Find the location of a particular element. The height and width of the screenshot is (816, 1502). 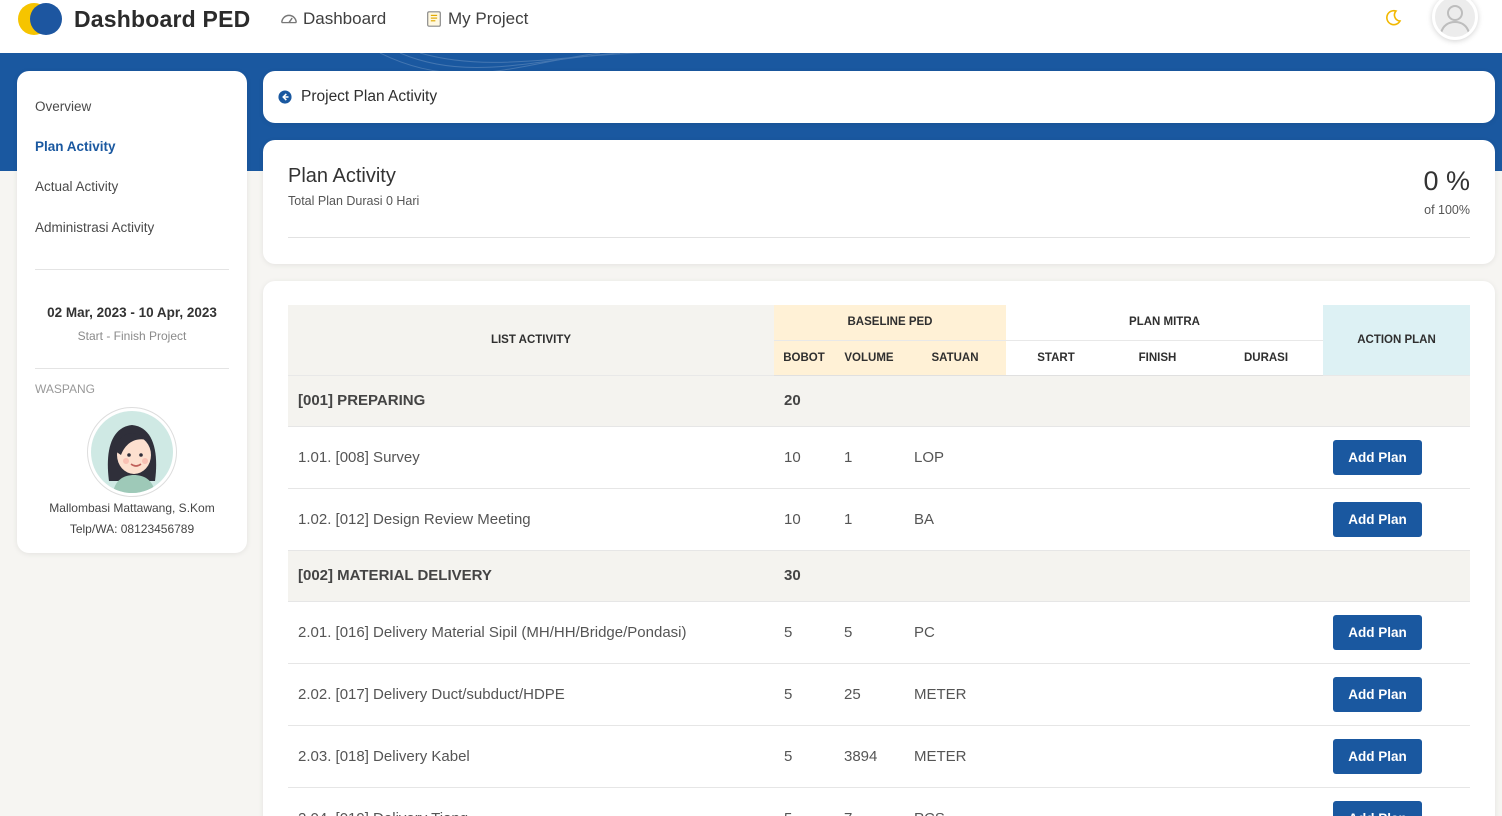

waspang-phone: Telp/WA: 08123456789 is located at coordinates (132, 529).